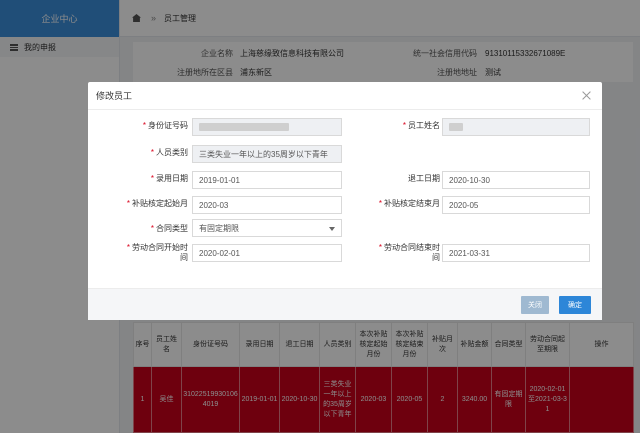 Image resolution: width=640 pixels, height=433 pixels. I want to click on dialog-header: 修改员工, so click(345, 96).